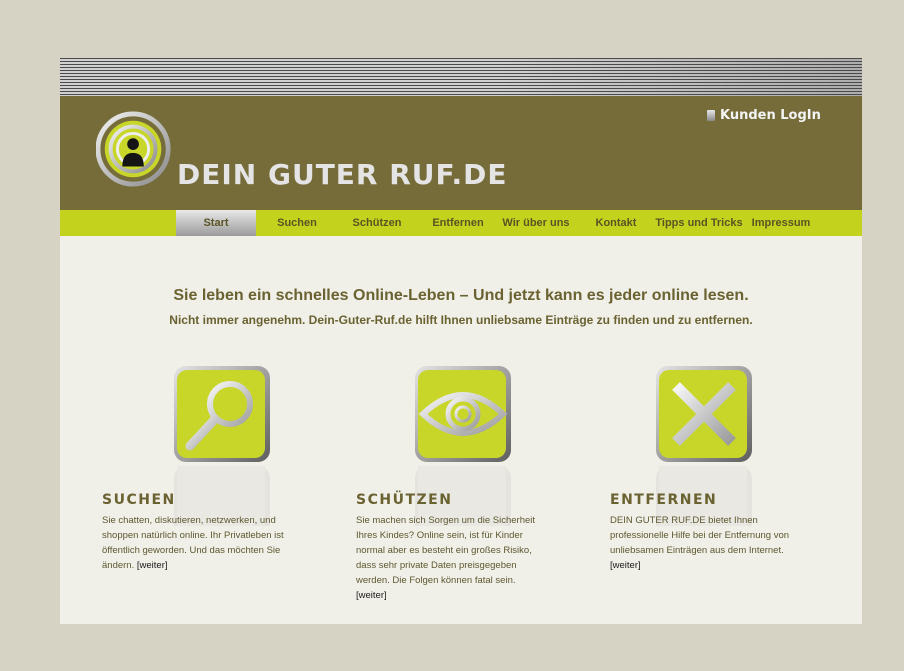  I want to click on nav-item-start: Start, so click(216, 223).